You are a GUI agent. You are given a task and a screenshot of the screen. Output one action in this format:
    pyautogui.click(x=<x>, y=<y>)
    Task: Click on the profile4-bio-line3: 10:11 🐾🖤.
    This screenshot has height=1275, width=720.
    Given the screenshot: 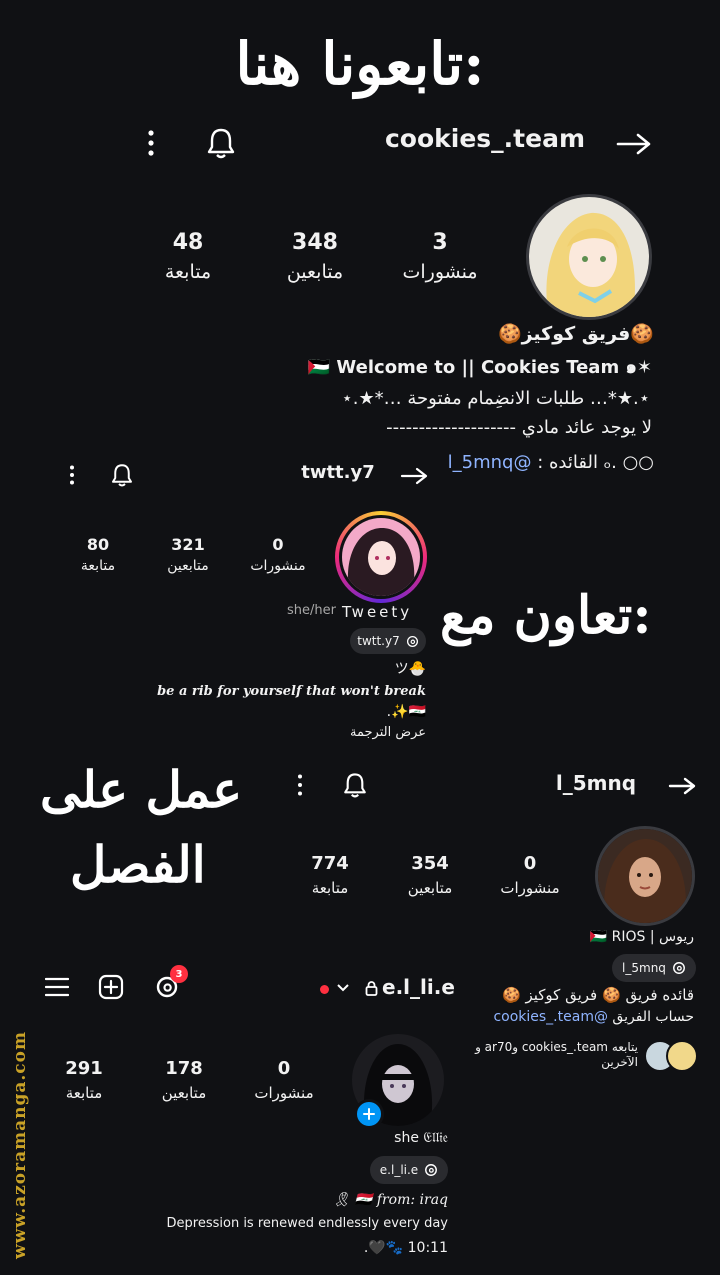 What is the action you would take?
    pyautogui.click(x=405, y=1248)
    